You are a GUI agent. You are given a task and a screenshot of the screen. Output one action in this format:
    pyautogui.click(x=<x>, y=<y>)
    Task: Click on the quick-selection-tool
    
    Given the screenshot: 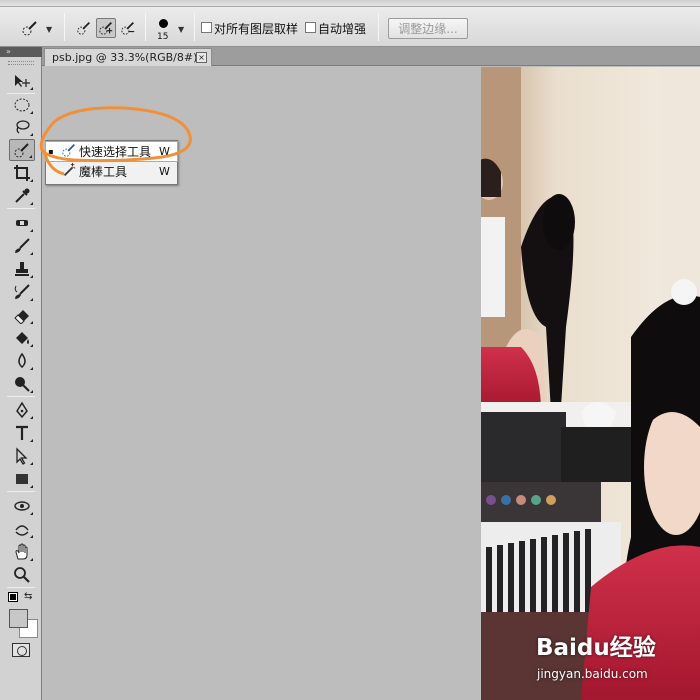 What is the action you would take?
    pyautogui.click(x=22, y=150)
    